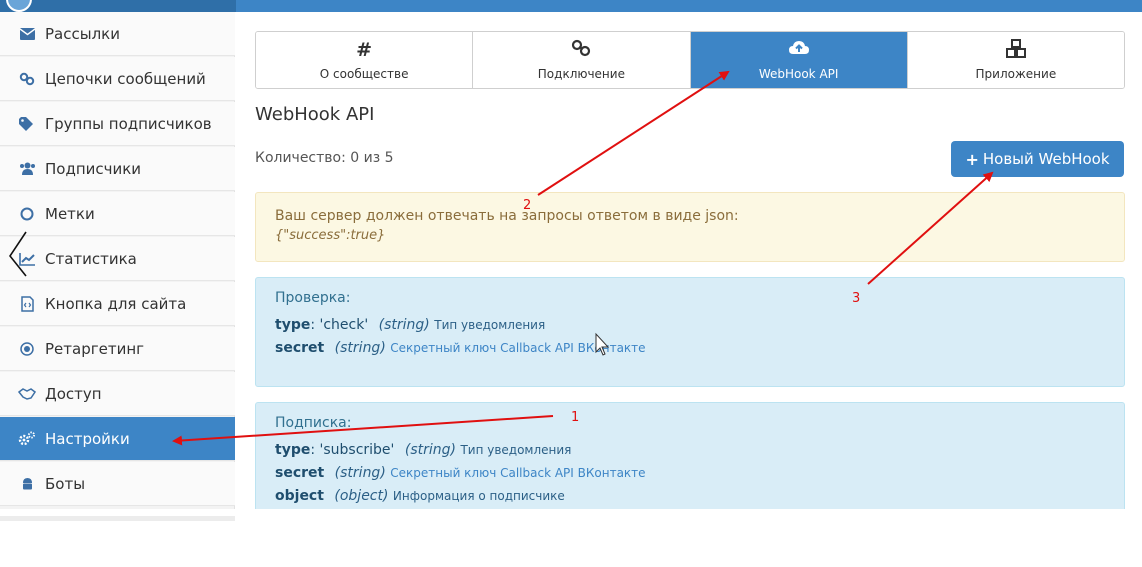 The height and width of the screenshot is (567, 1142). Describe the element at coordinates (352, 450) in the screenshot. I see `param-value: : 'subscribe'` at that location.